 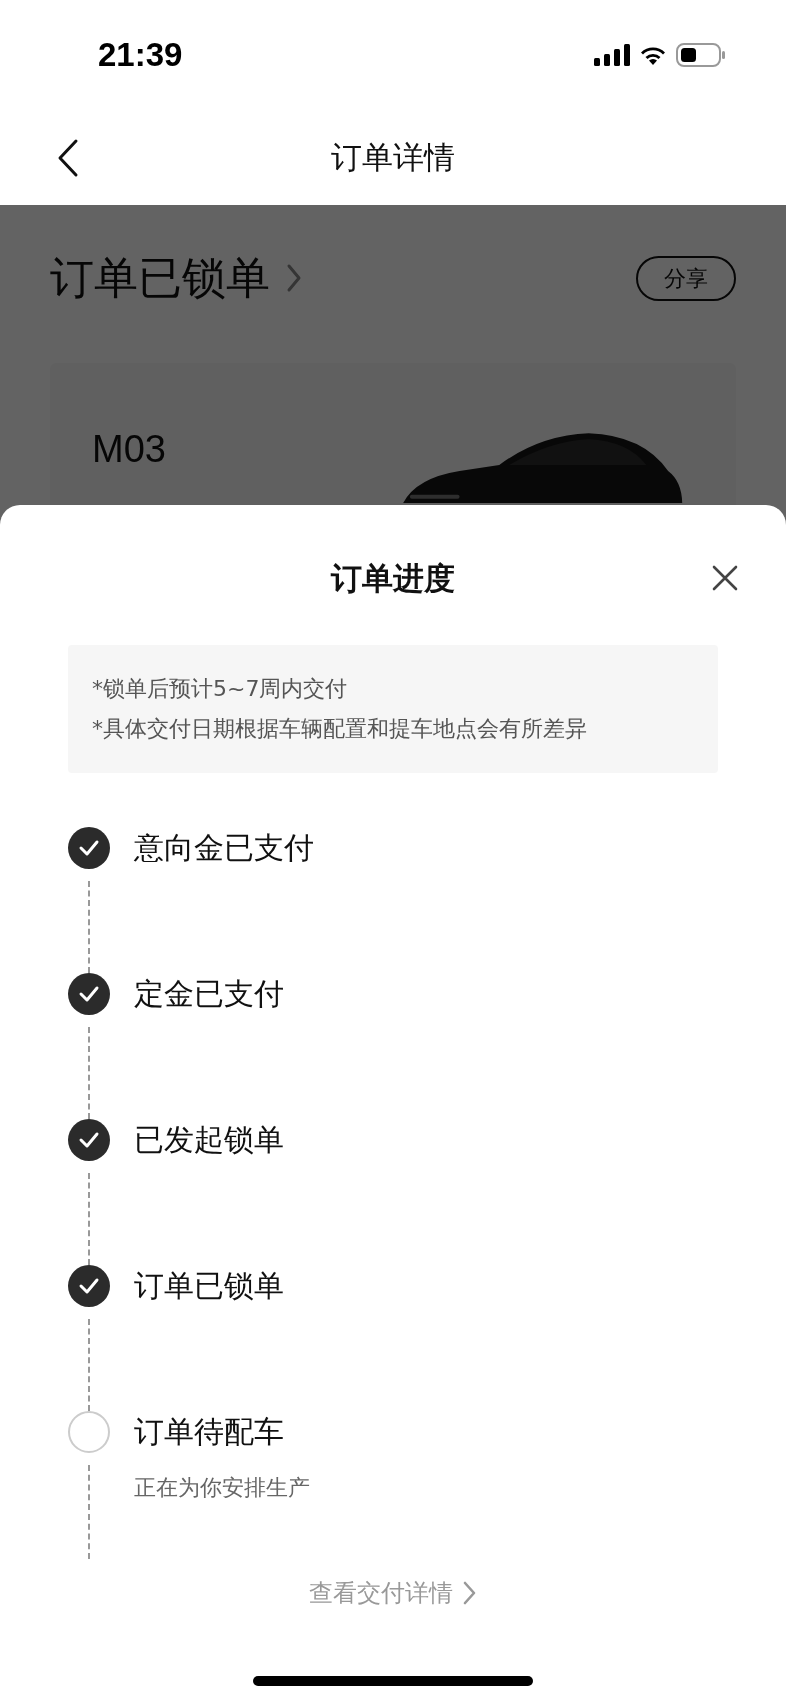 What do you see at coordinates (725, 578) in the screenshot?
I see `close-icon` at bounding box center [725, 578].